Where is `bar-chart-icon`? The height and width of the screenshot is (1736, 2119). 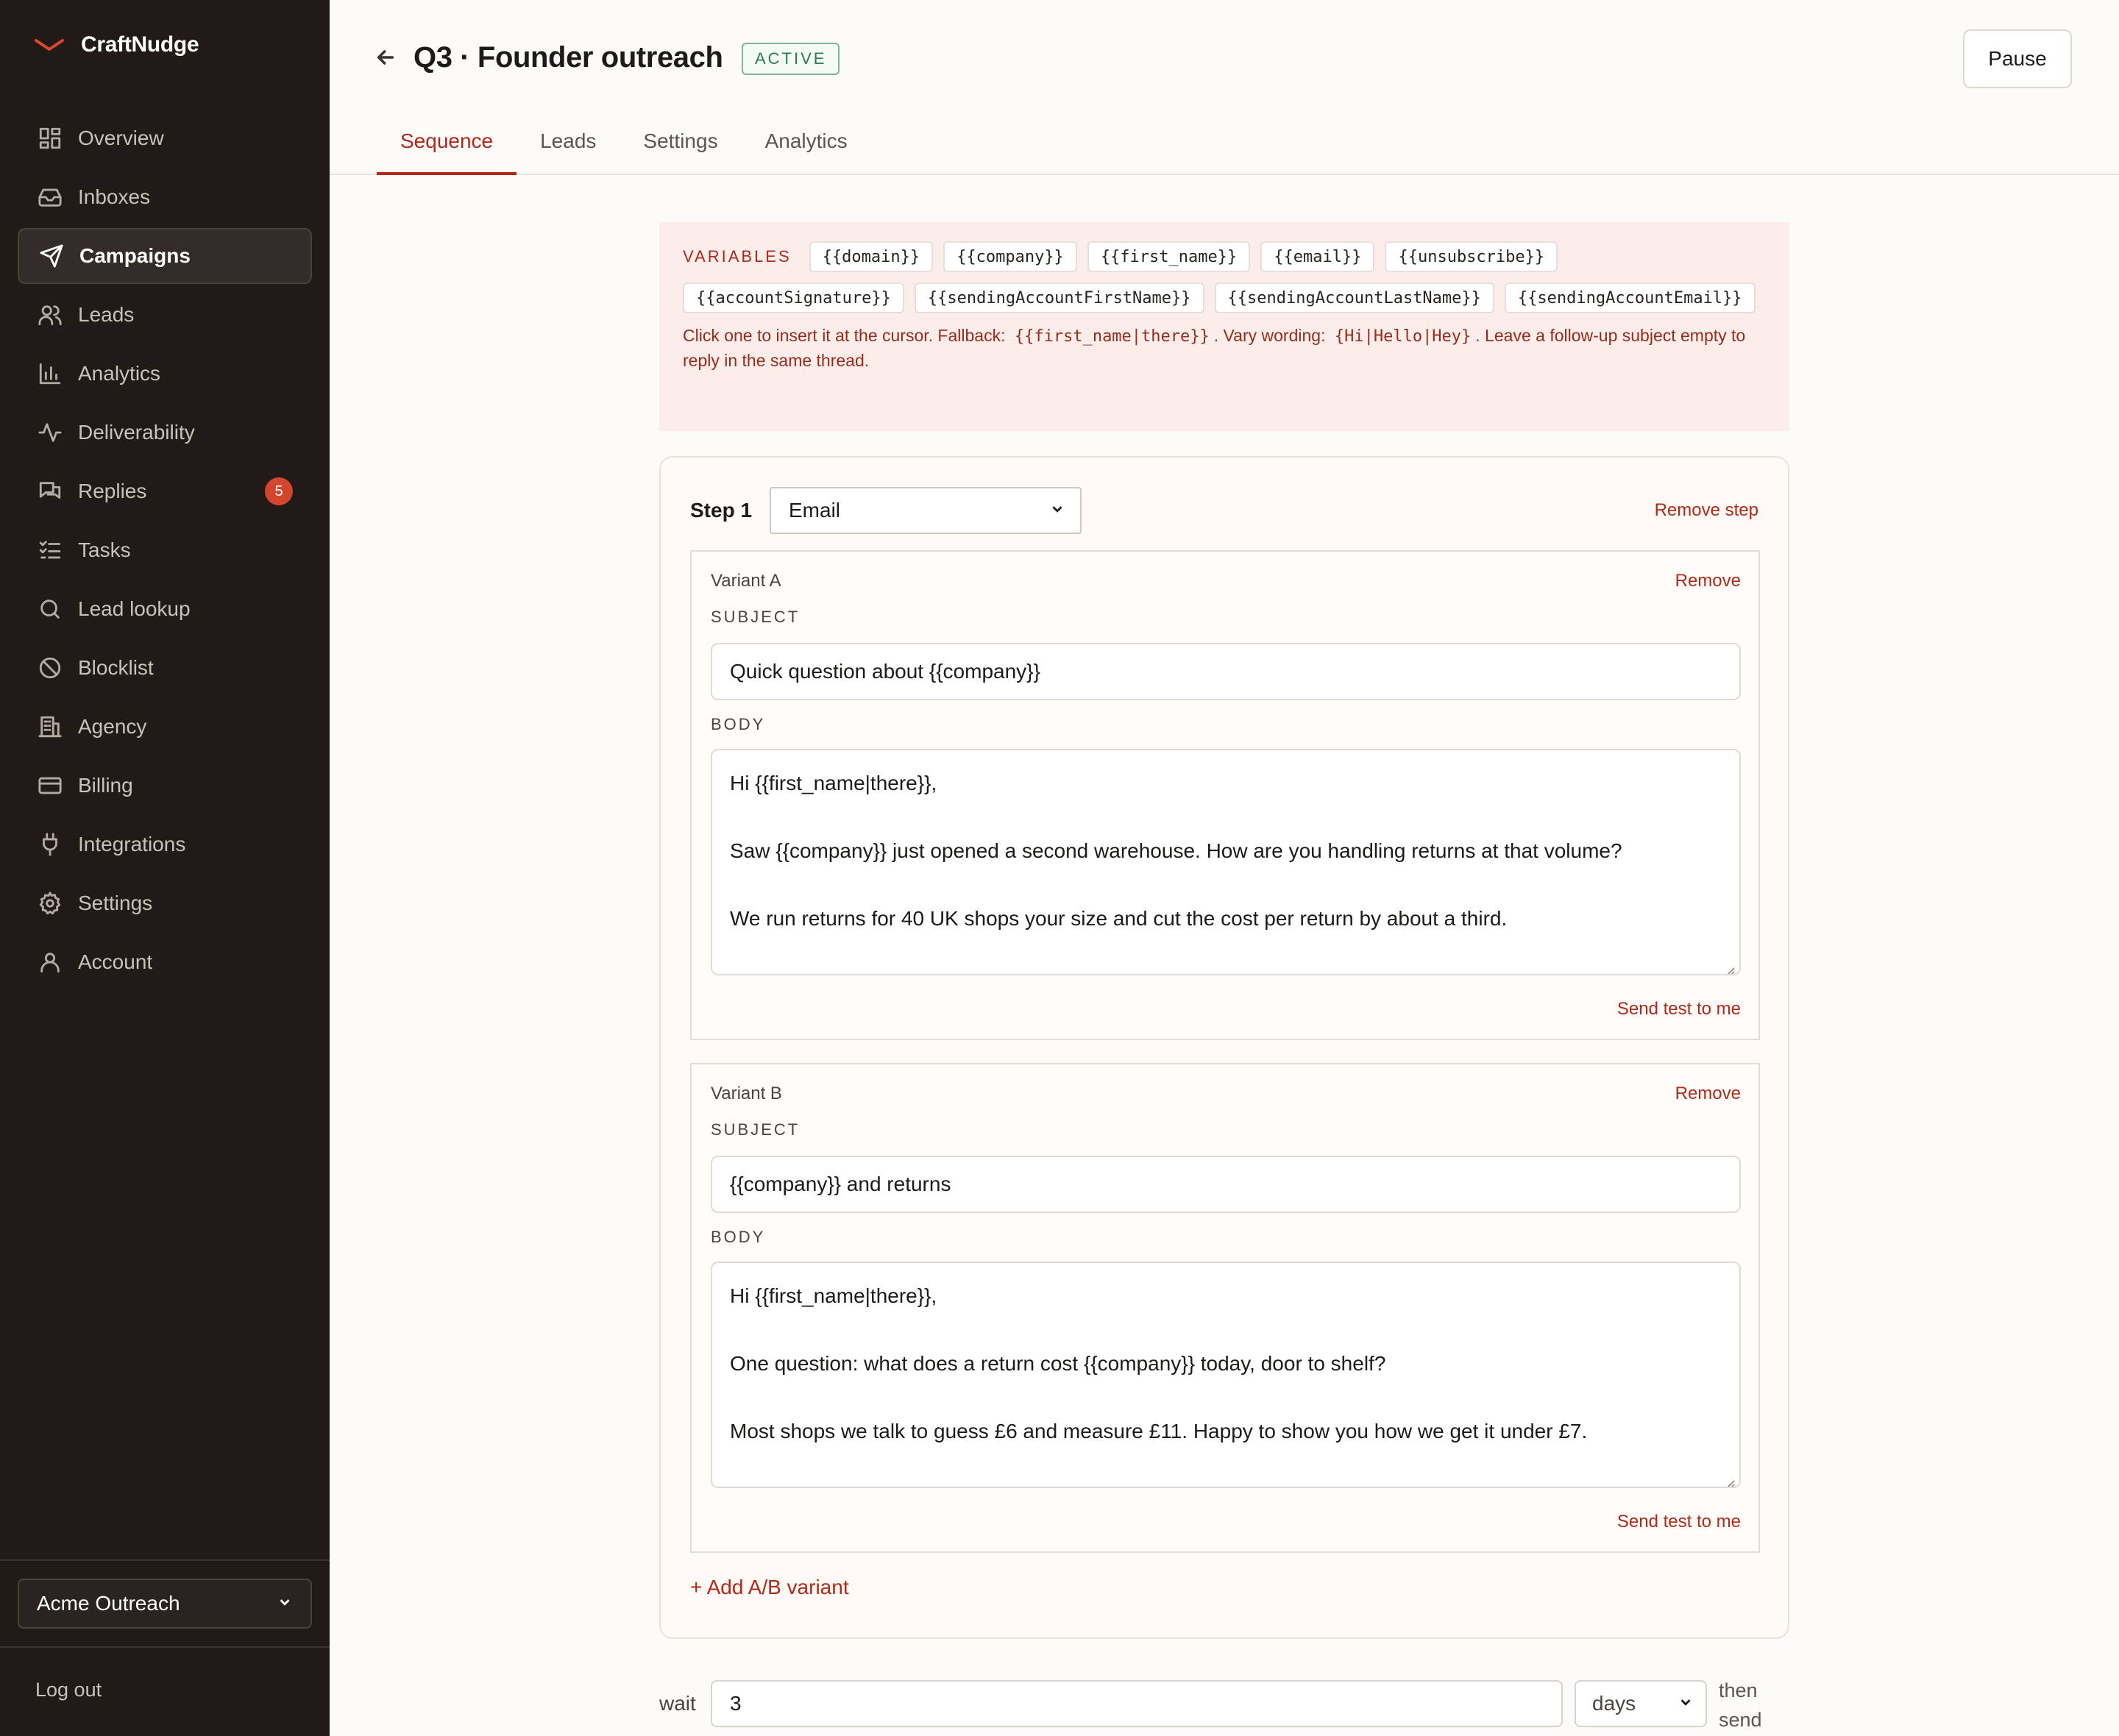
bar-chart-icon is located at coordinates (50, 373).